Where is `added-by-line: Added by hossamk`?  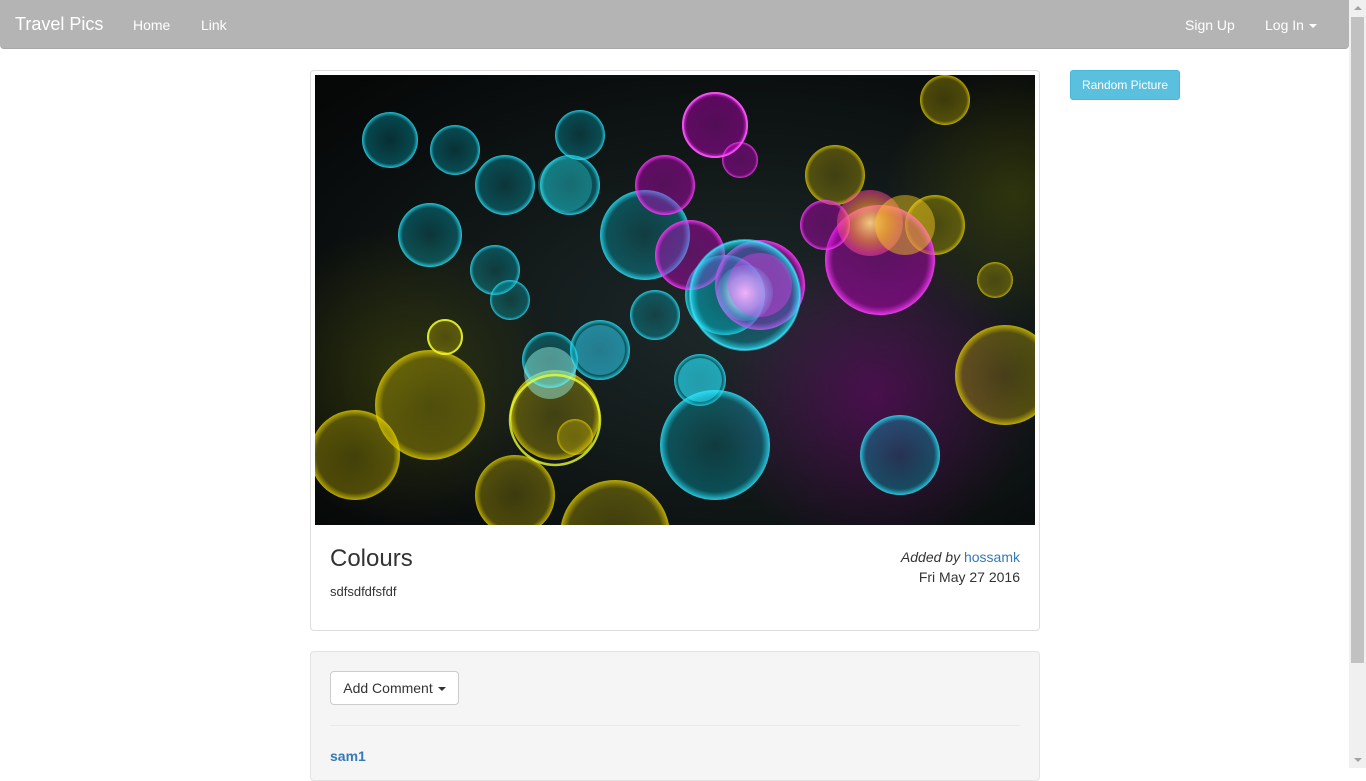 added-by-line: Added by hossamk is located at coordinates (960, 557).